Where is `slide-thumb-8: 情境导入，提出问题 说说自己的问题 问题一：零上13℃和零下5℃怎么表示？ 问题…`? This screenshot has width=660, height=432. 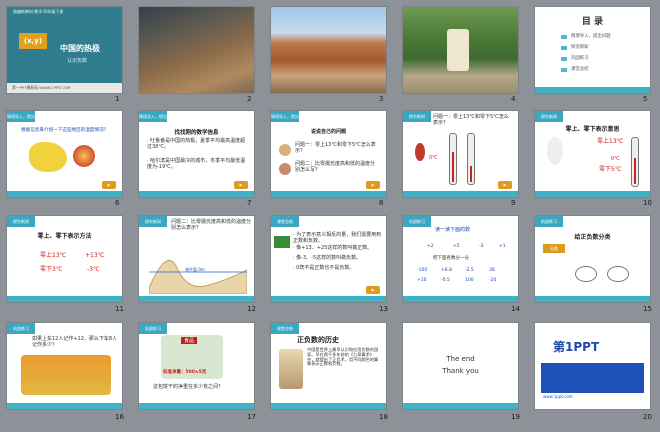 slide-thumb-8: 情境导入，提出问题 说说自己的问题 问题一：零上13℃和零下5℃怎么表示？ 问题… is located at coordinates (328, 154).